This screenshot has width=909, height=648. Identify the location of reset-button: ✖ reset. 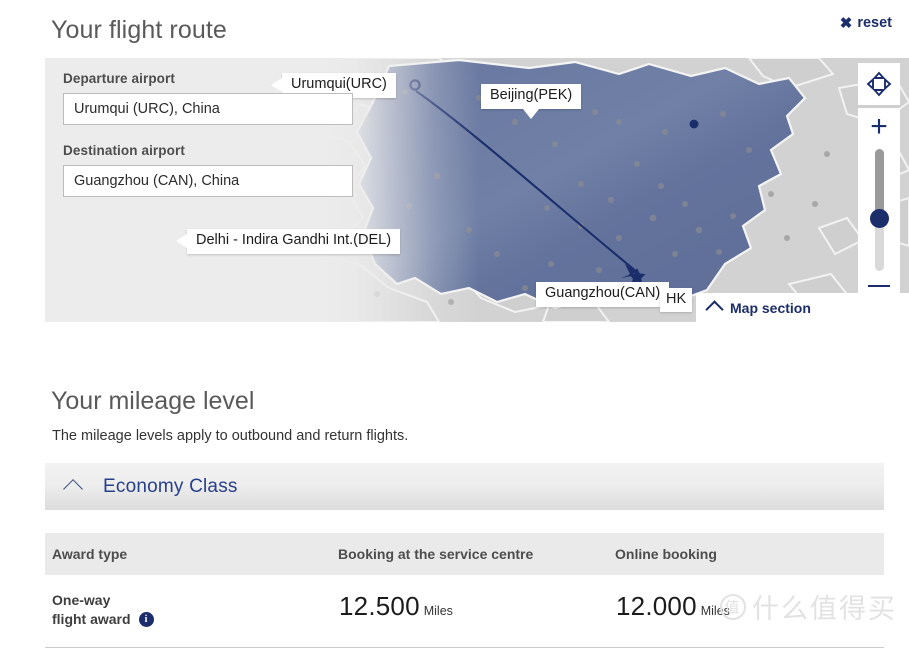
(866, 23).